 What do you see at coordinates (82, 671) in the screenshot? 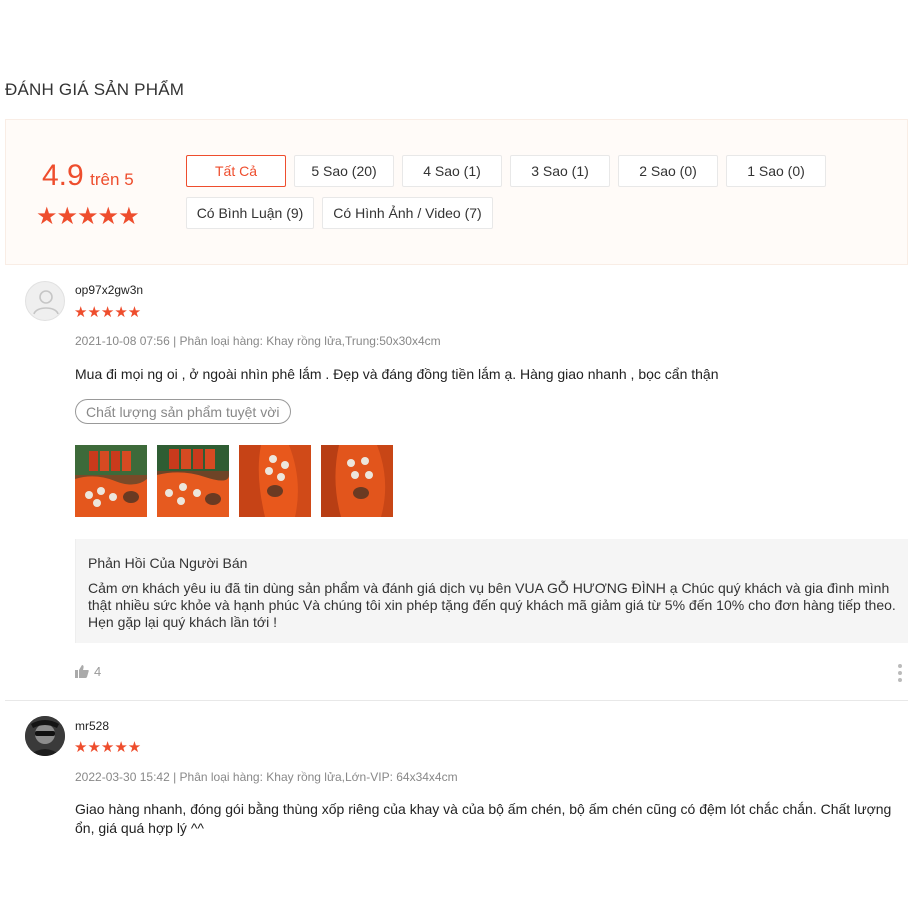
I see `thumbs-up-icon` at bounding box center [82, 671].